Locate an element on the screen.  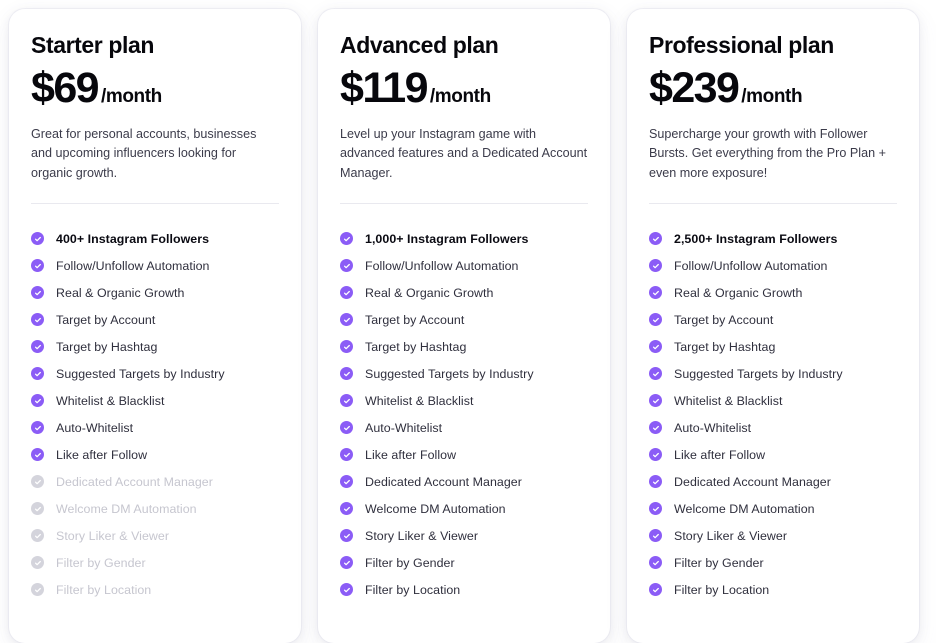
feature-item-included: Real & Organic Growth is located at coordinates (155, 292).